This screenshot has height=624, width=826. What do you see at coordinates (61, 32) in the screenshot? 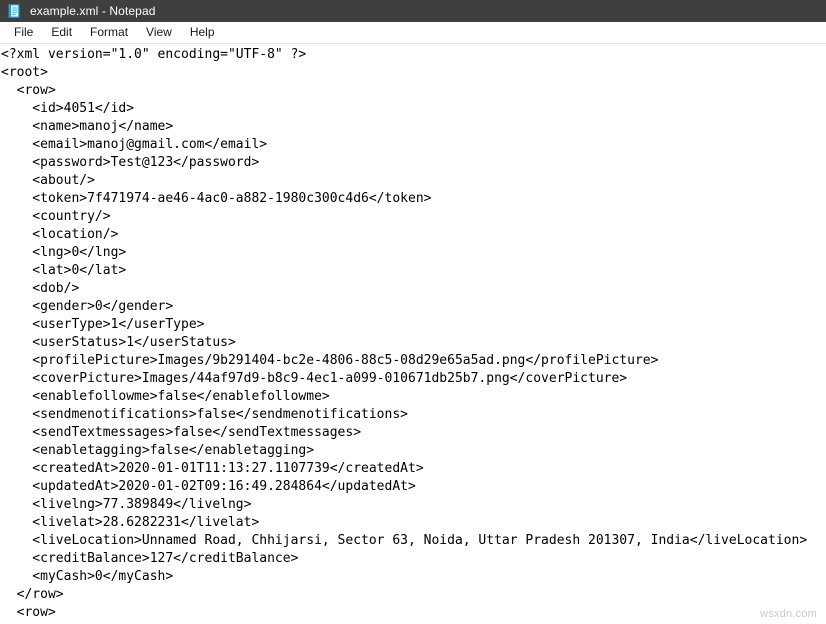
I see `menu-item-edit: Edit` at bounding box center [61, 32].